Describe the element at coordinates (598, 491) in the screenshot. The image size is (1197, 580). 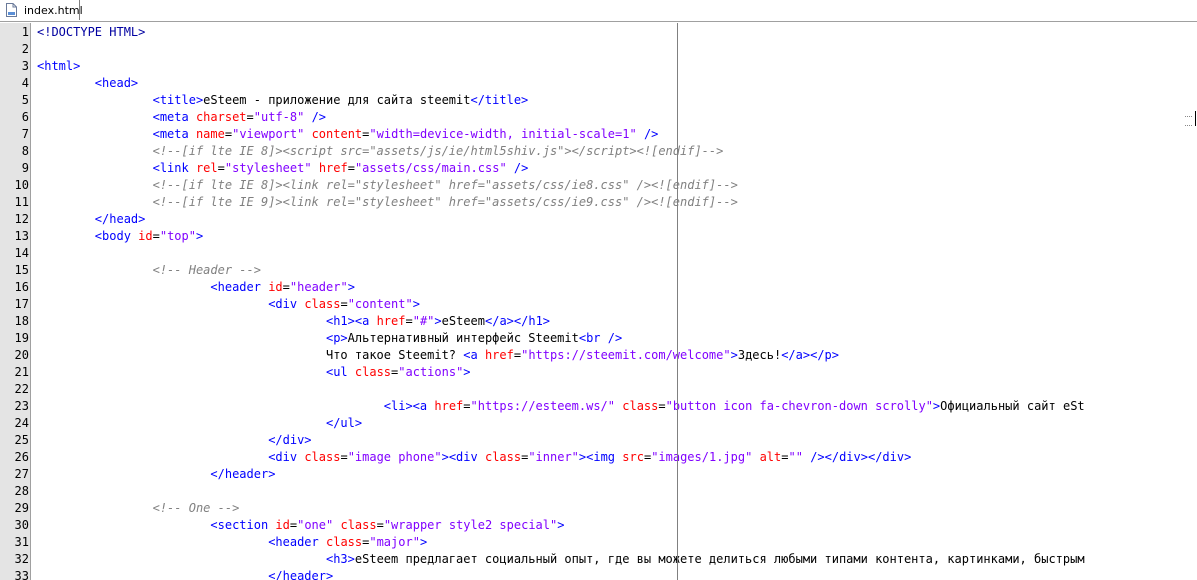
I see `code-line: 28` at that location.